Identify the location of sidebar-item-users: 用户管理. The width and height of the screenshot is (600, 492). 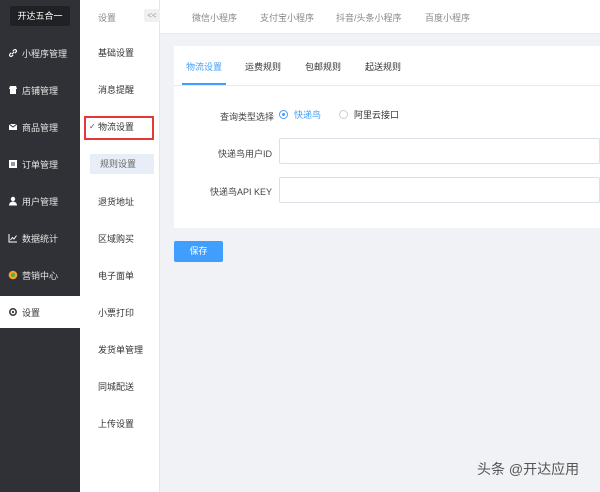
(40, 201).